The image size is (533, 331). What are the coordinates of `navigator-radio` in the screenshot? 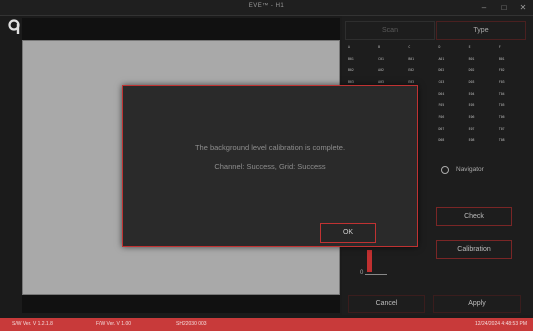 It's located at (445, 170).